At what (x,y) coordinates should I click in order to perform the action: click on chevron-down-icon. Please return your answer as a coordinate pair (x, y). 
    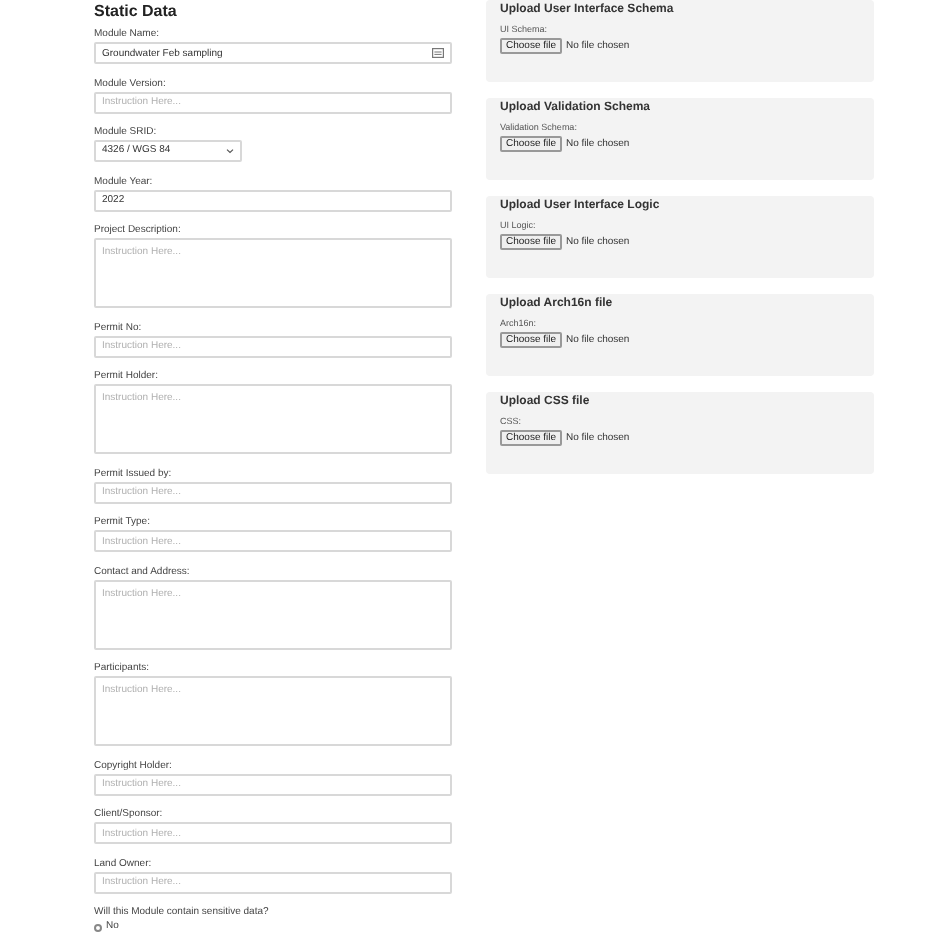
    Looking at the image, I should click on (230, 151).